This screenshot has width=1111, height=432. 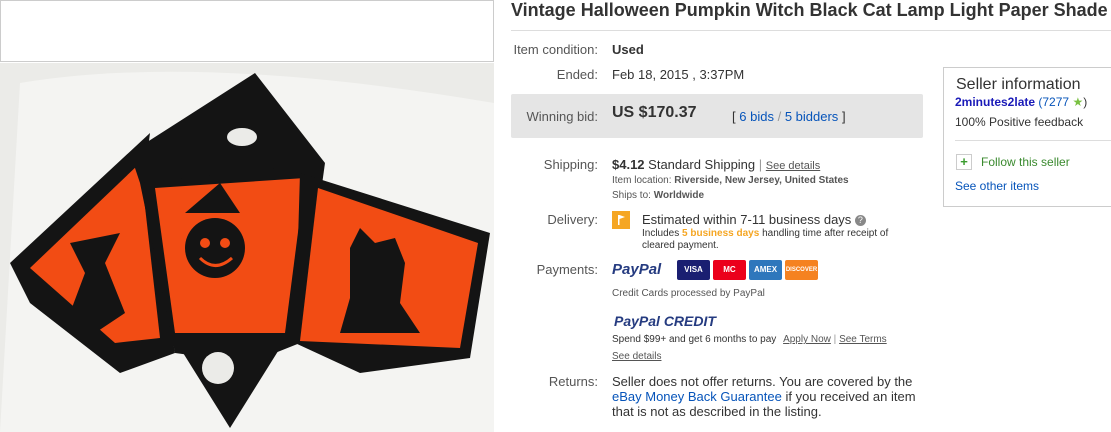 I want to click on shipping-line: $4.12 Standard Shipping | See details, so click(x=716, y=164).